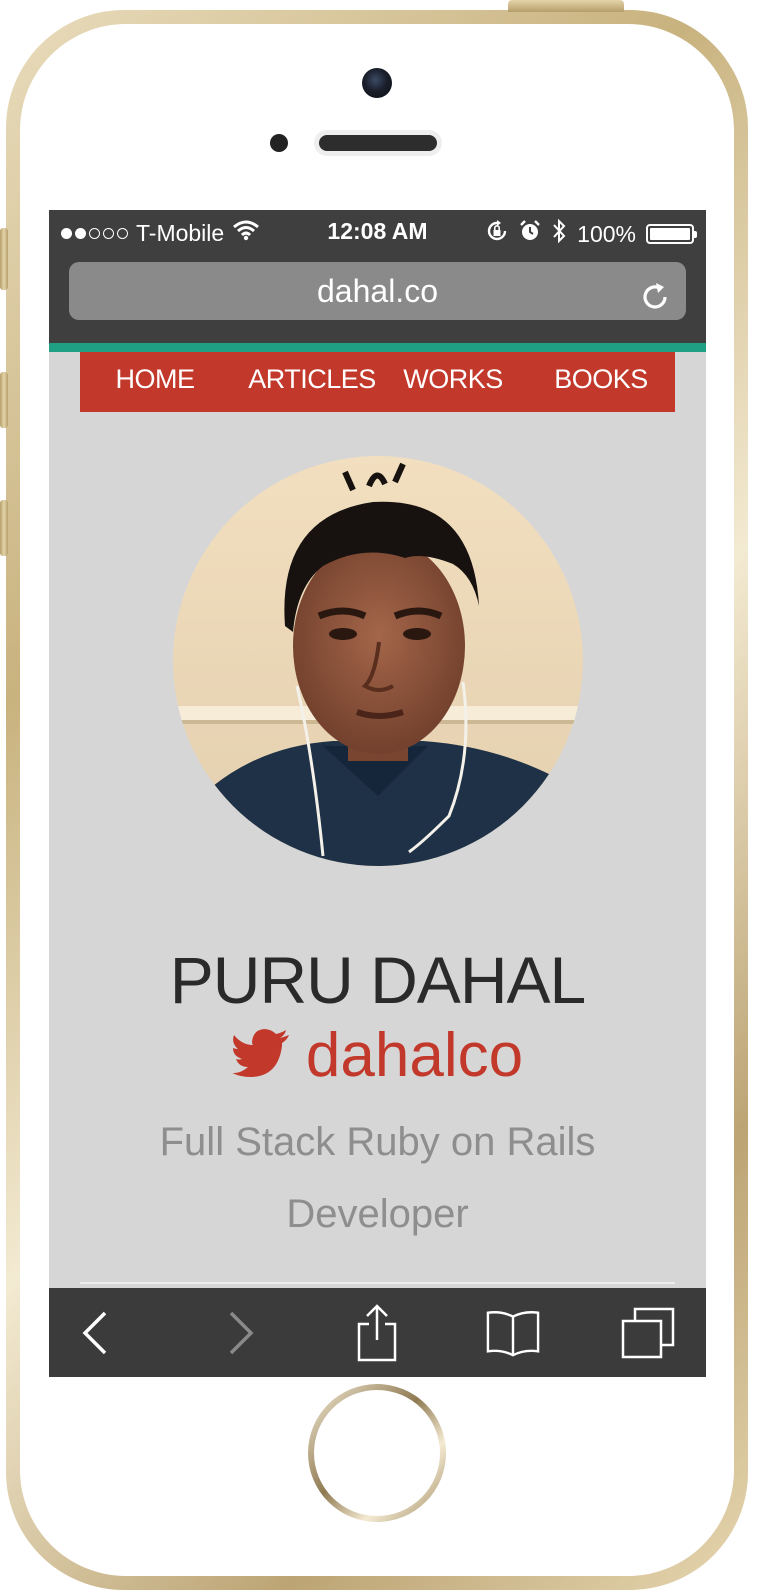 The height and width of the screenshot is (1595, 758). I want to click on forward-chevron-icon, so click(240, 1333).